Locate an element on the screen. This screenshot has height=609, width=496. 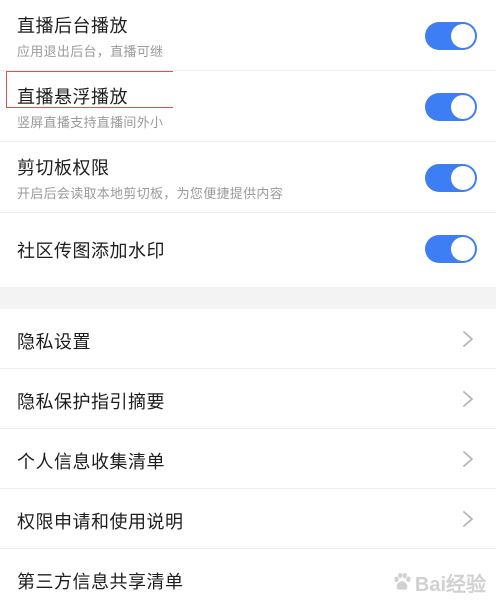
setting-row-live-background-play: 直播后台播放 应用退出后台，直播可继 is located at coordinates (248, 35).